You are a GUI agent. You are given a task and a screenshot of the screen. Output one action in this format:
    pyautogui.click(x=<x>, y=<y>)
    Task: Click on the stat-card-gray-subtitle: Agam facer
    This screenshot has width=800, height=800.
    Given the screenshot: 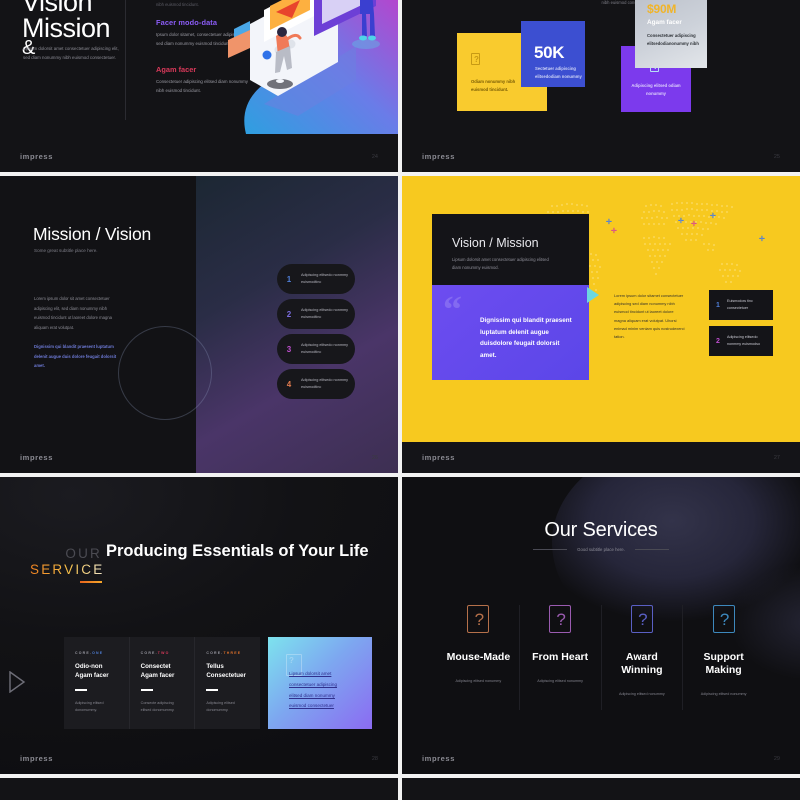 What is the action you would take?
    pyautogui.click(x=664, y=22)
    